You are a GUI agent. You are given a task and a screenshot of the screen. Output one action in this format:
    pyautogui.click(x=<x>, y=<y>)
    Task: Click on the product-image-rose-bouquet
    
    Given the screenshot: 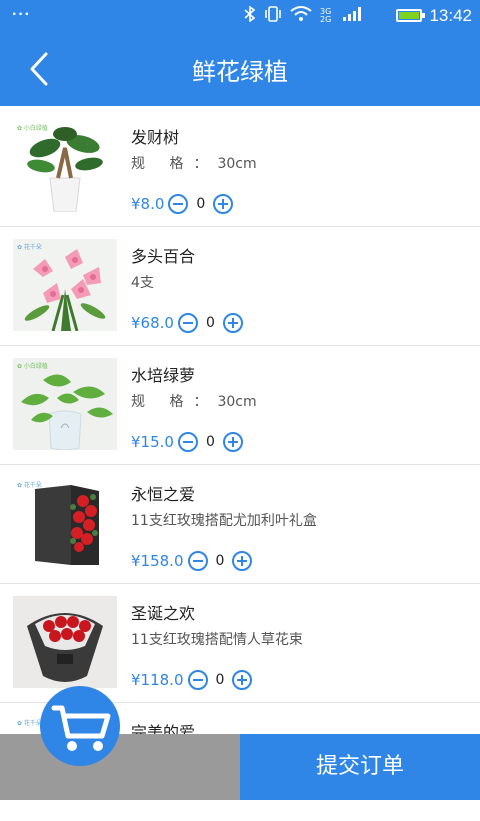 What is the action you would take?
    pyautogui.click(x=65, y=642)
    